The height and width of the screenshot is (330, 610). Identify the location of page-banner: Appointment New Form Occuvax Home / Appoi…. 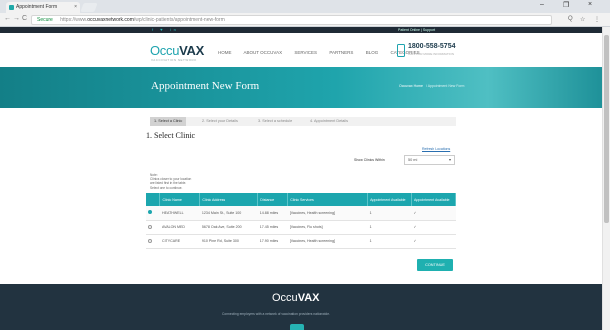
(305, 87).